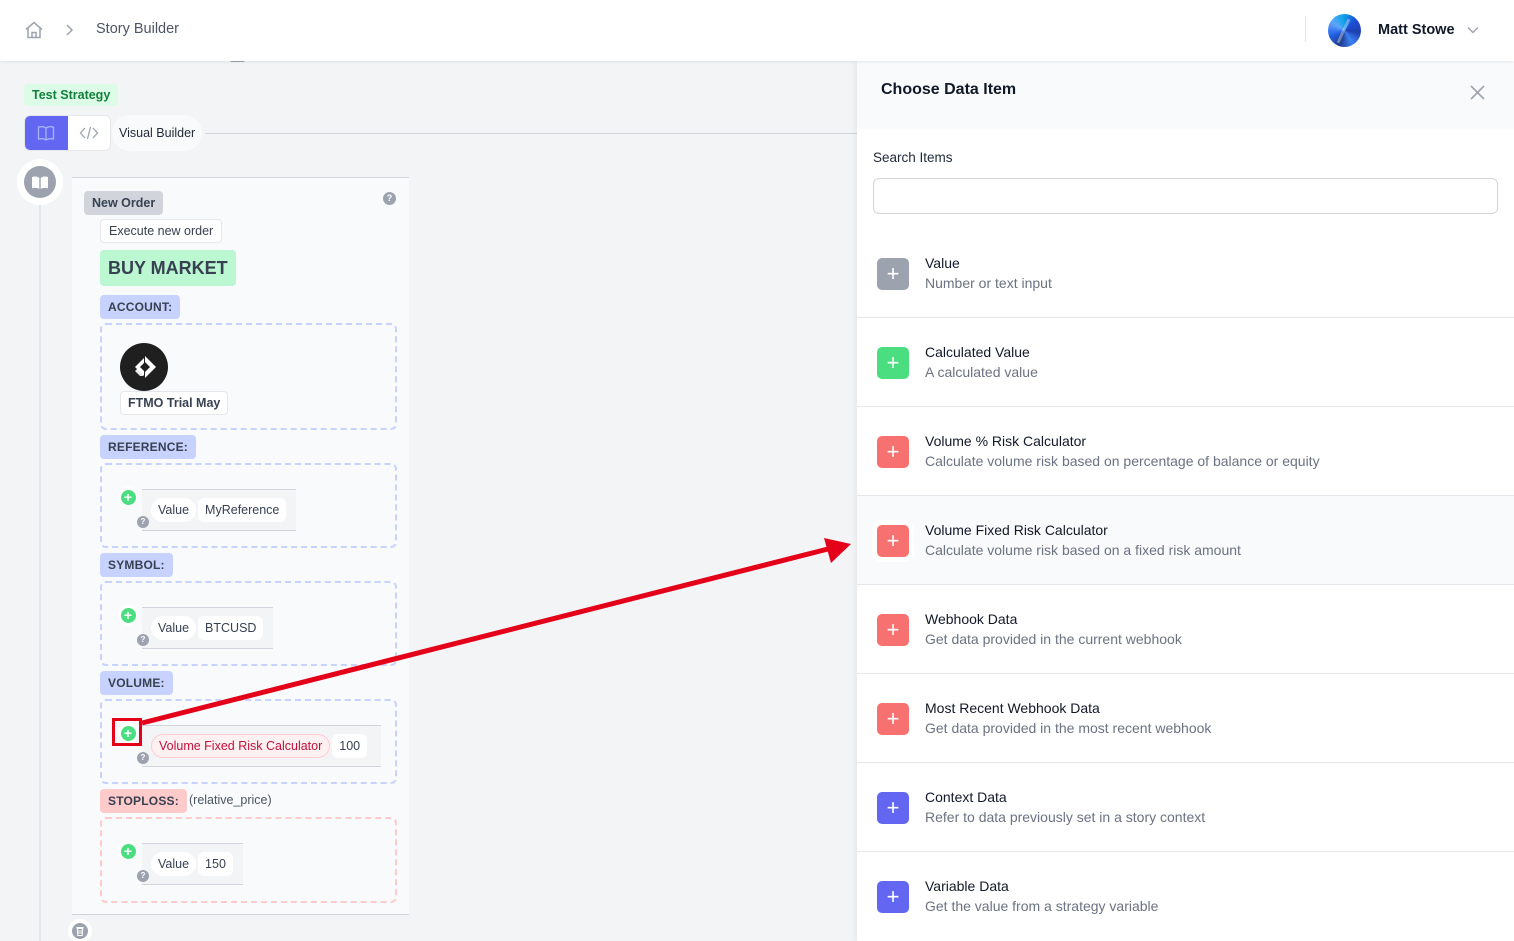 This screenshot has width=1514, height=941. I want to click on volume-value-row: Volume Fixed Risk Calculator 100, so click(261, 746).